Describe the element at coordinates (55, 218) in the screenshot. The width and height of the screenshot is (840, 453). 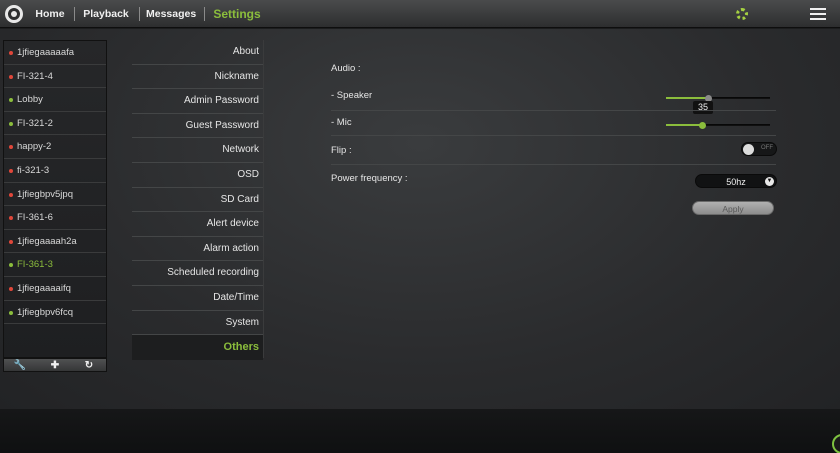
I see `device-list-item: FI-361-6` at that location.